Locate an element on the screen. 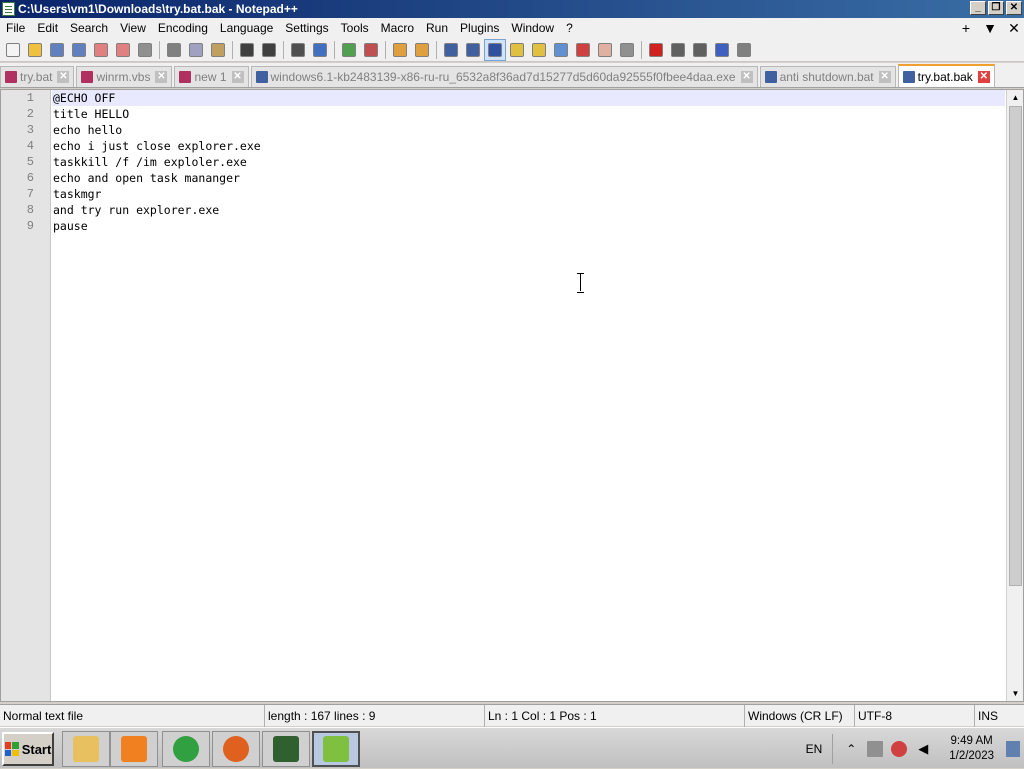  task-manager-app is located at coordinates (286, 749).